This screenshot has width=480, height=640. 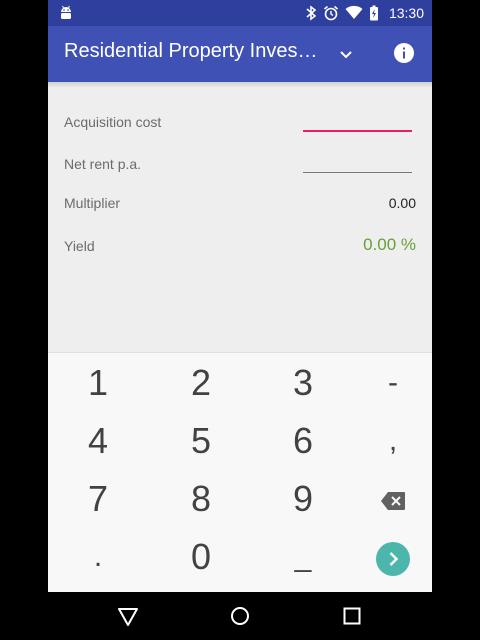 What do you see at coordinates (402, 203) in the screenshot?
I see `multiplier-value: 0.00` at bounding box center [402, 203].